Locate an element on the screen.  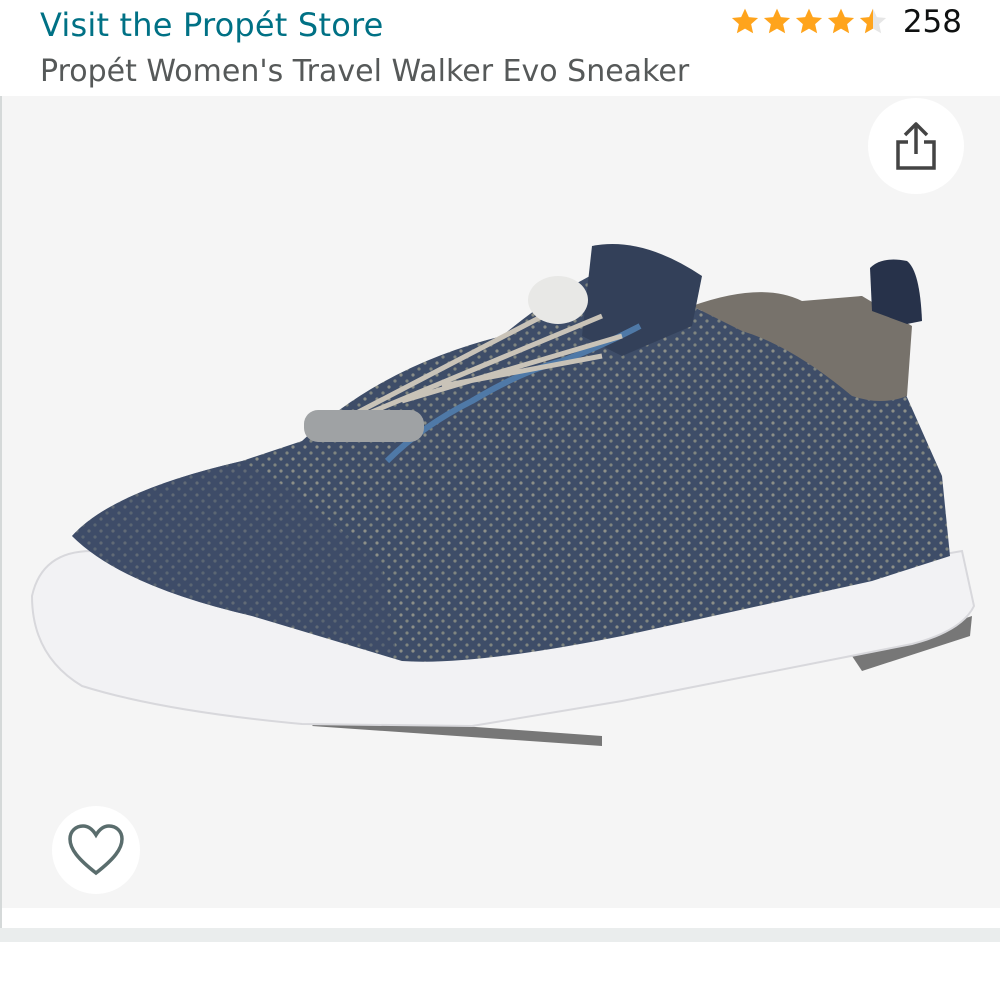
star-half-icon is located at coordinates (872, 21).